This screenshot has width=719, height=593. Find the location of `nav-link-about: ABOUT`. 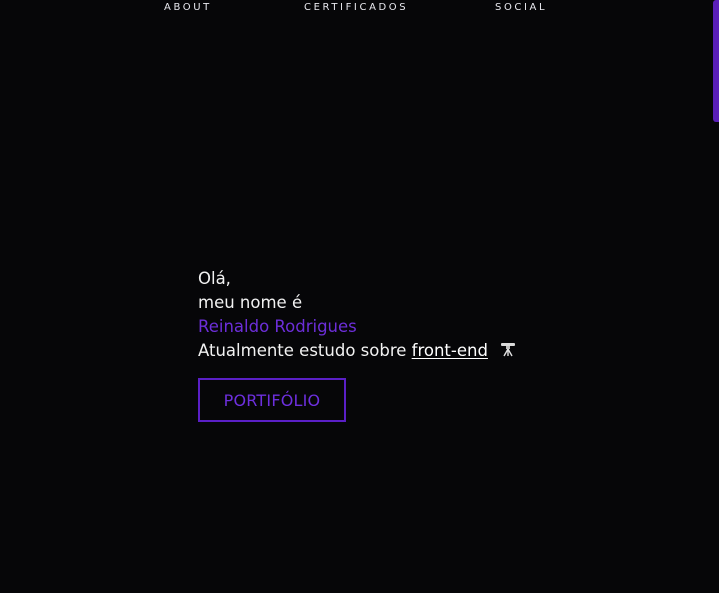

nav-link-about: ABOUT is located at coordinates (188, 7).